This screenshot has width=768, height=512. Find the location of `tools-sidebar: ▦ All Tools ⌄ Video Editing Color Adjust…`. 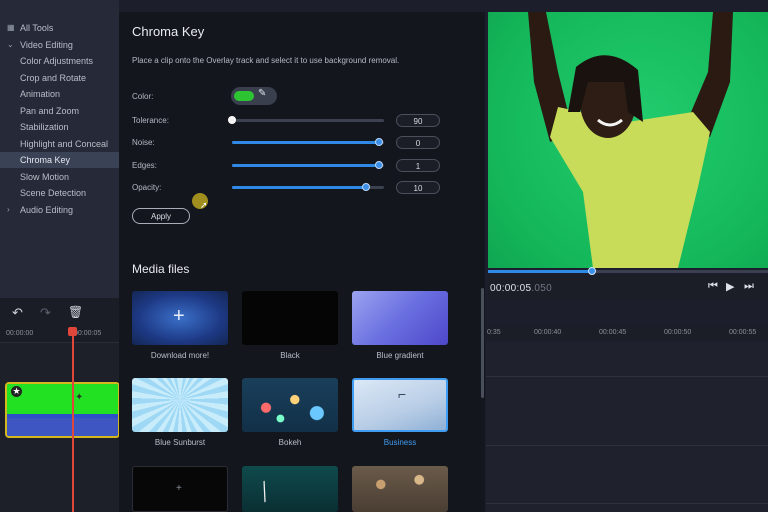

tools-sidebar: ▦ All Tools ⌄ Video Editing Color Adjust… is located at coordinates (59, 149).